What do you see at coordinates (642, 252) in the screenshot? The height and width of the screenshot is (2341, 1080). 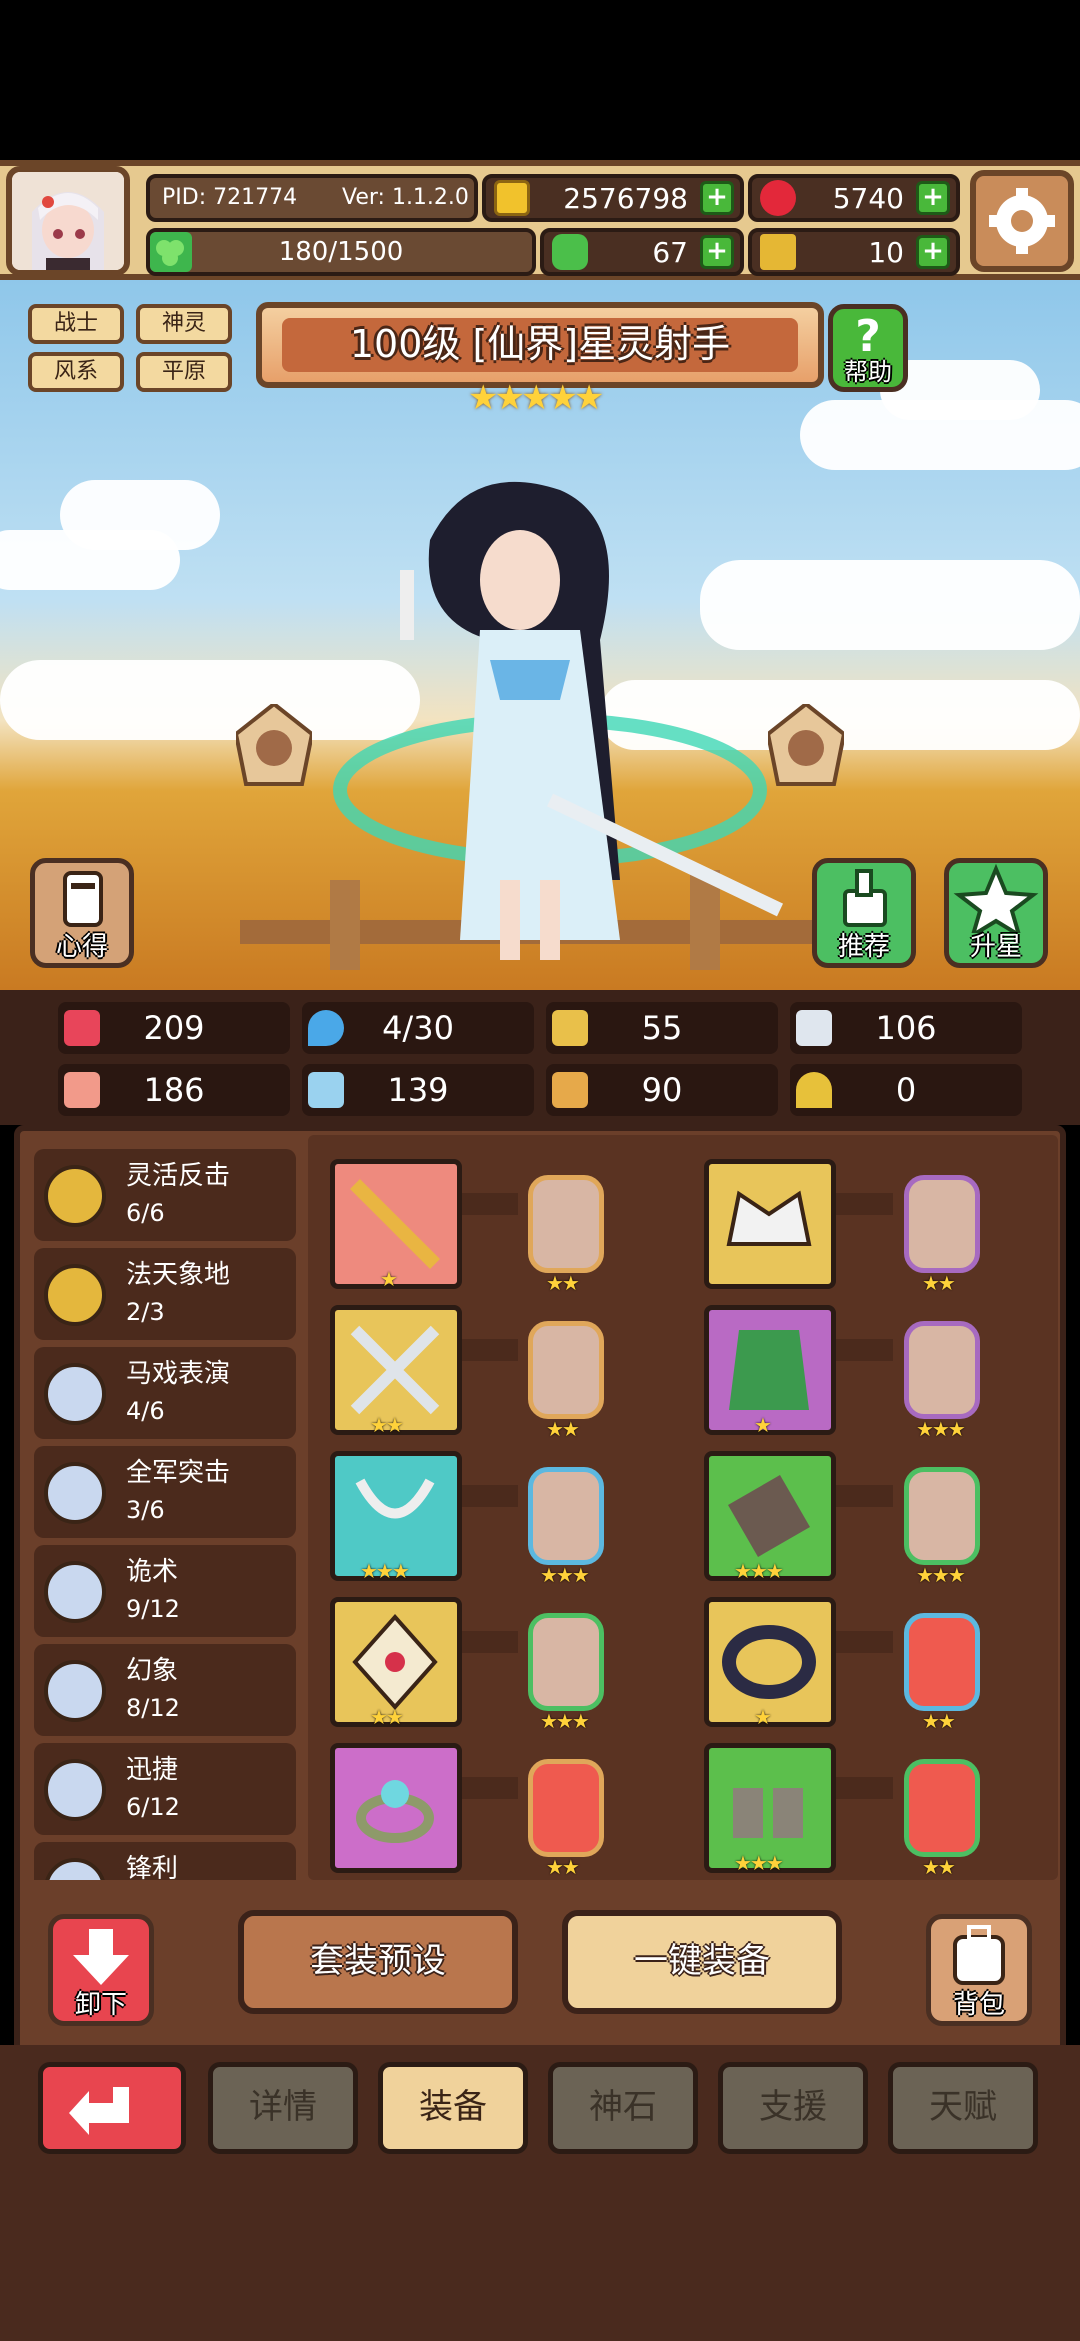 I see `clover-counter: 67 +` at bounding box center [642, 252].